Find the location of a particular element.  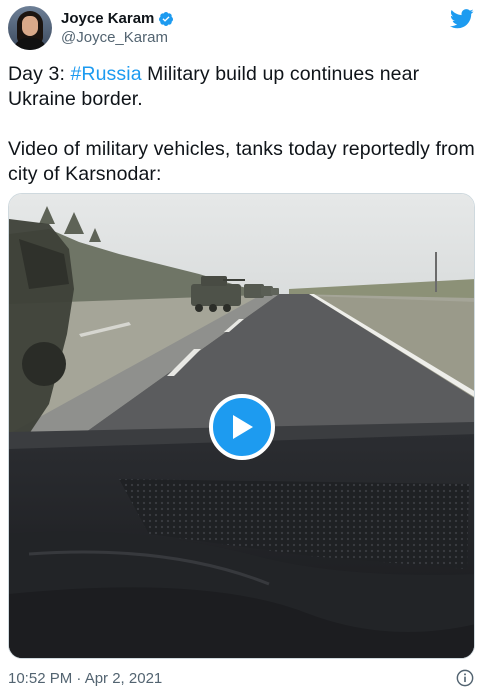

play-button is located at coordinates (242, 427).